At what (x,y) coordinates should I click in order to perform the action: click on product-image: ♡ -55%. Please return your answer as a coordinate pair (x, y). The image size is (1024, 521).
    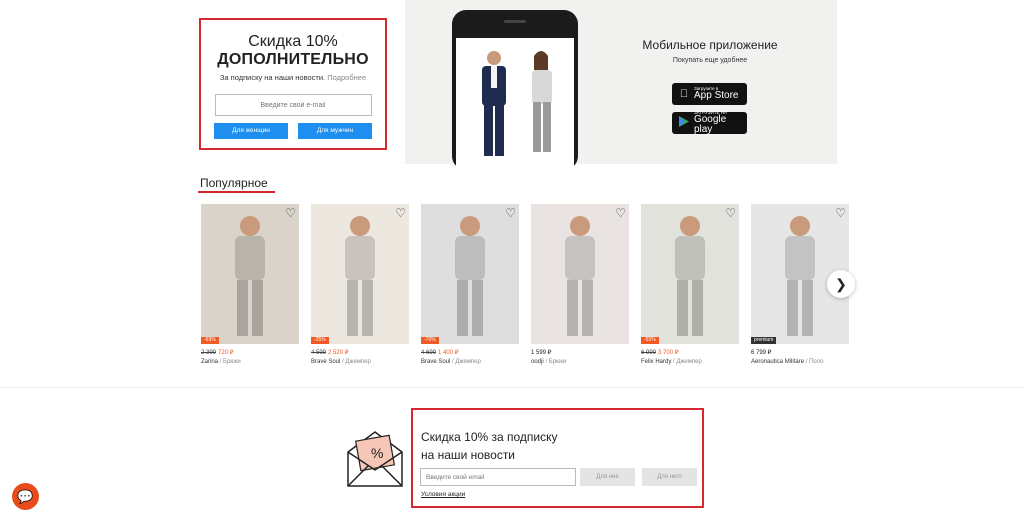
    Looking at the image, I should click on (690, 274).